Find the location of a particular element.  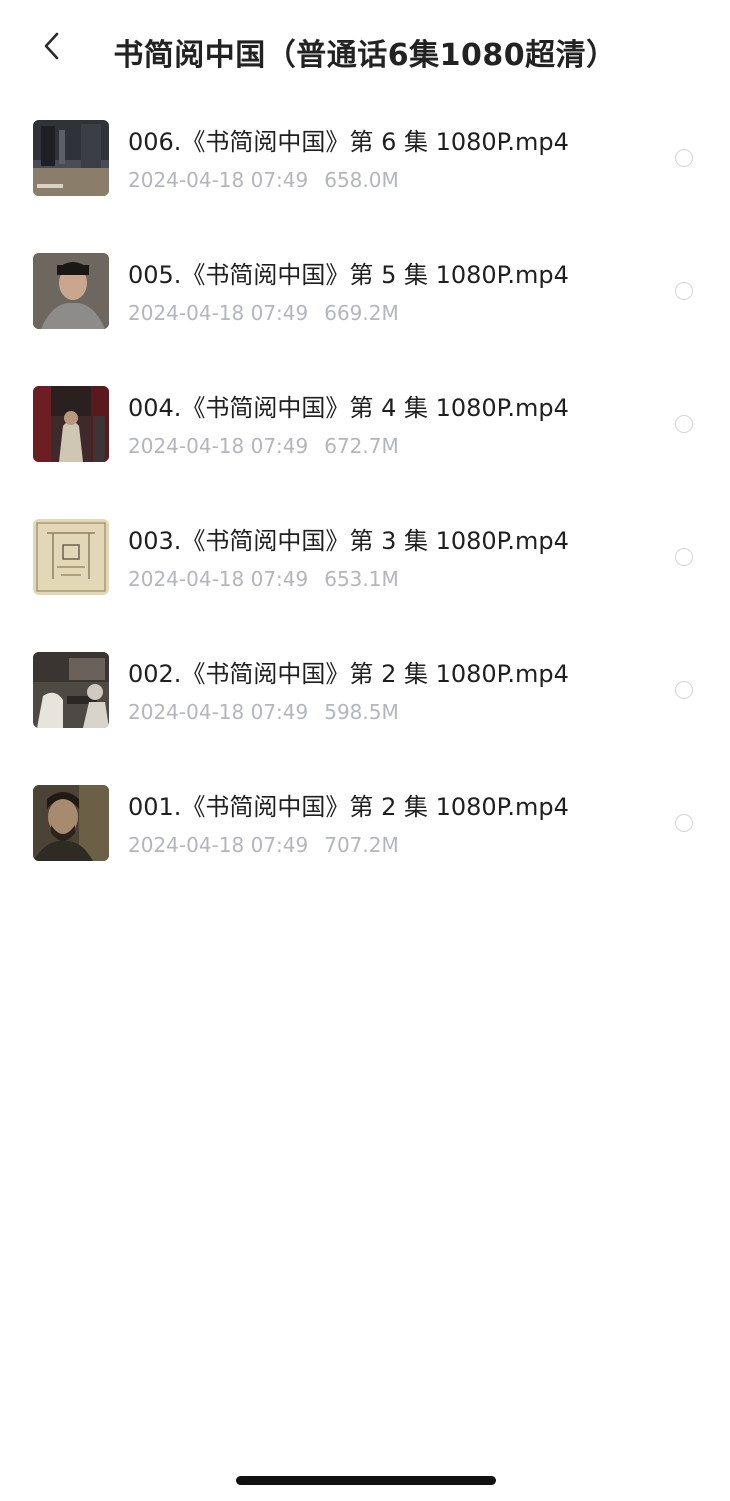

page-title: 书简阅中国（普通话6集1080超清） is located at coordinates (365, 55).